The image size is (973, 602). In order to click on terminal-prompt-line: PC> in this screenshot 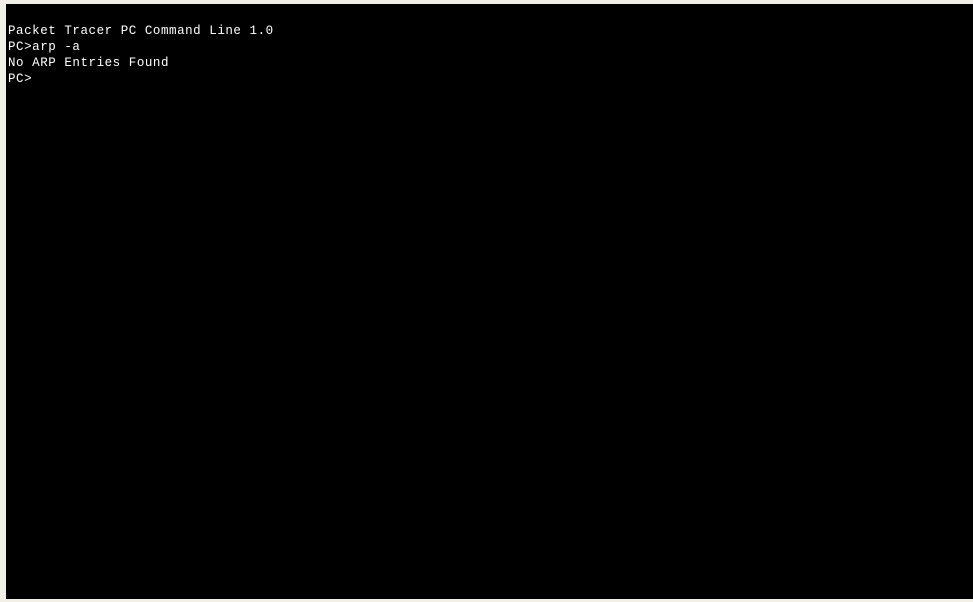, I will do `click(490, 79)`.